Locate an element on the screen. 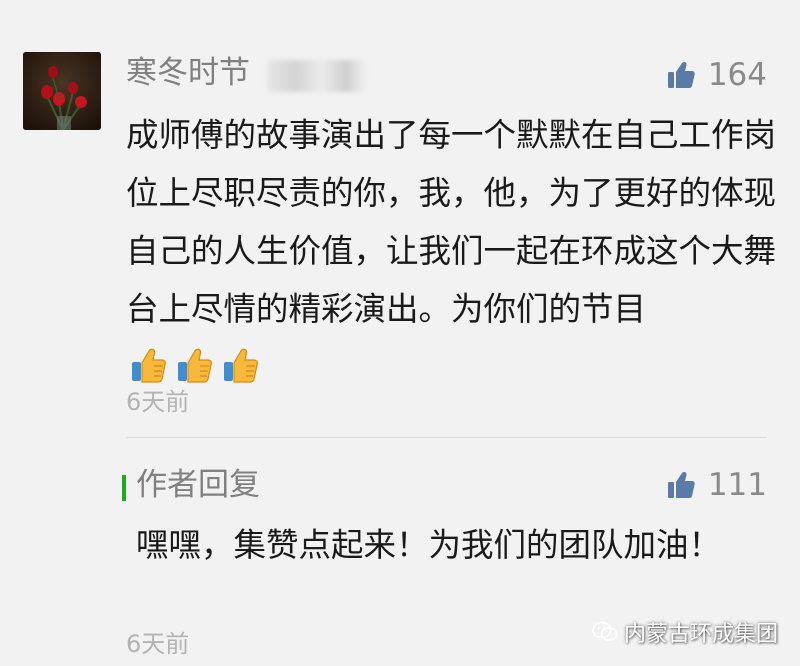  watermark: 内蒙古环成集团 is located at coordinates (685, 632).